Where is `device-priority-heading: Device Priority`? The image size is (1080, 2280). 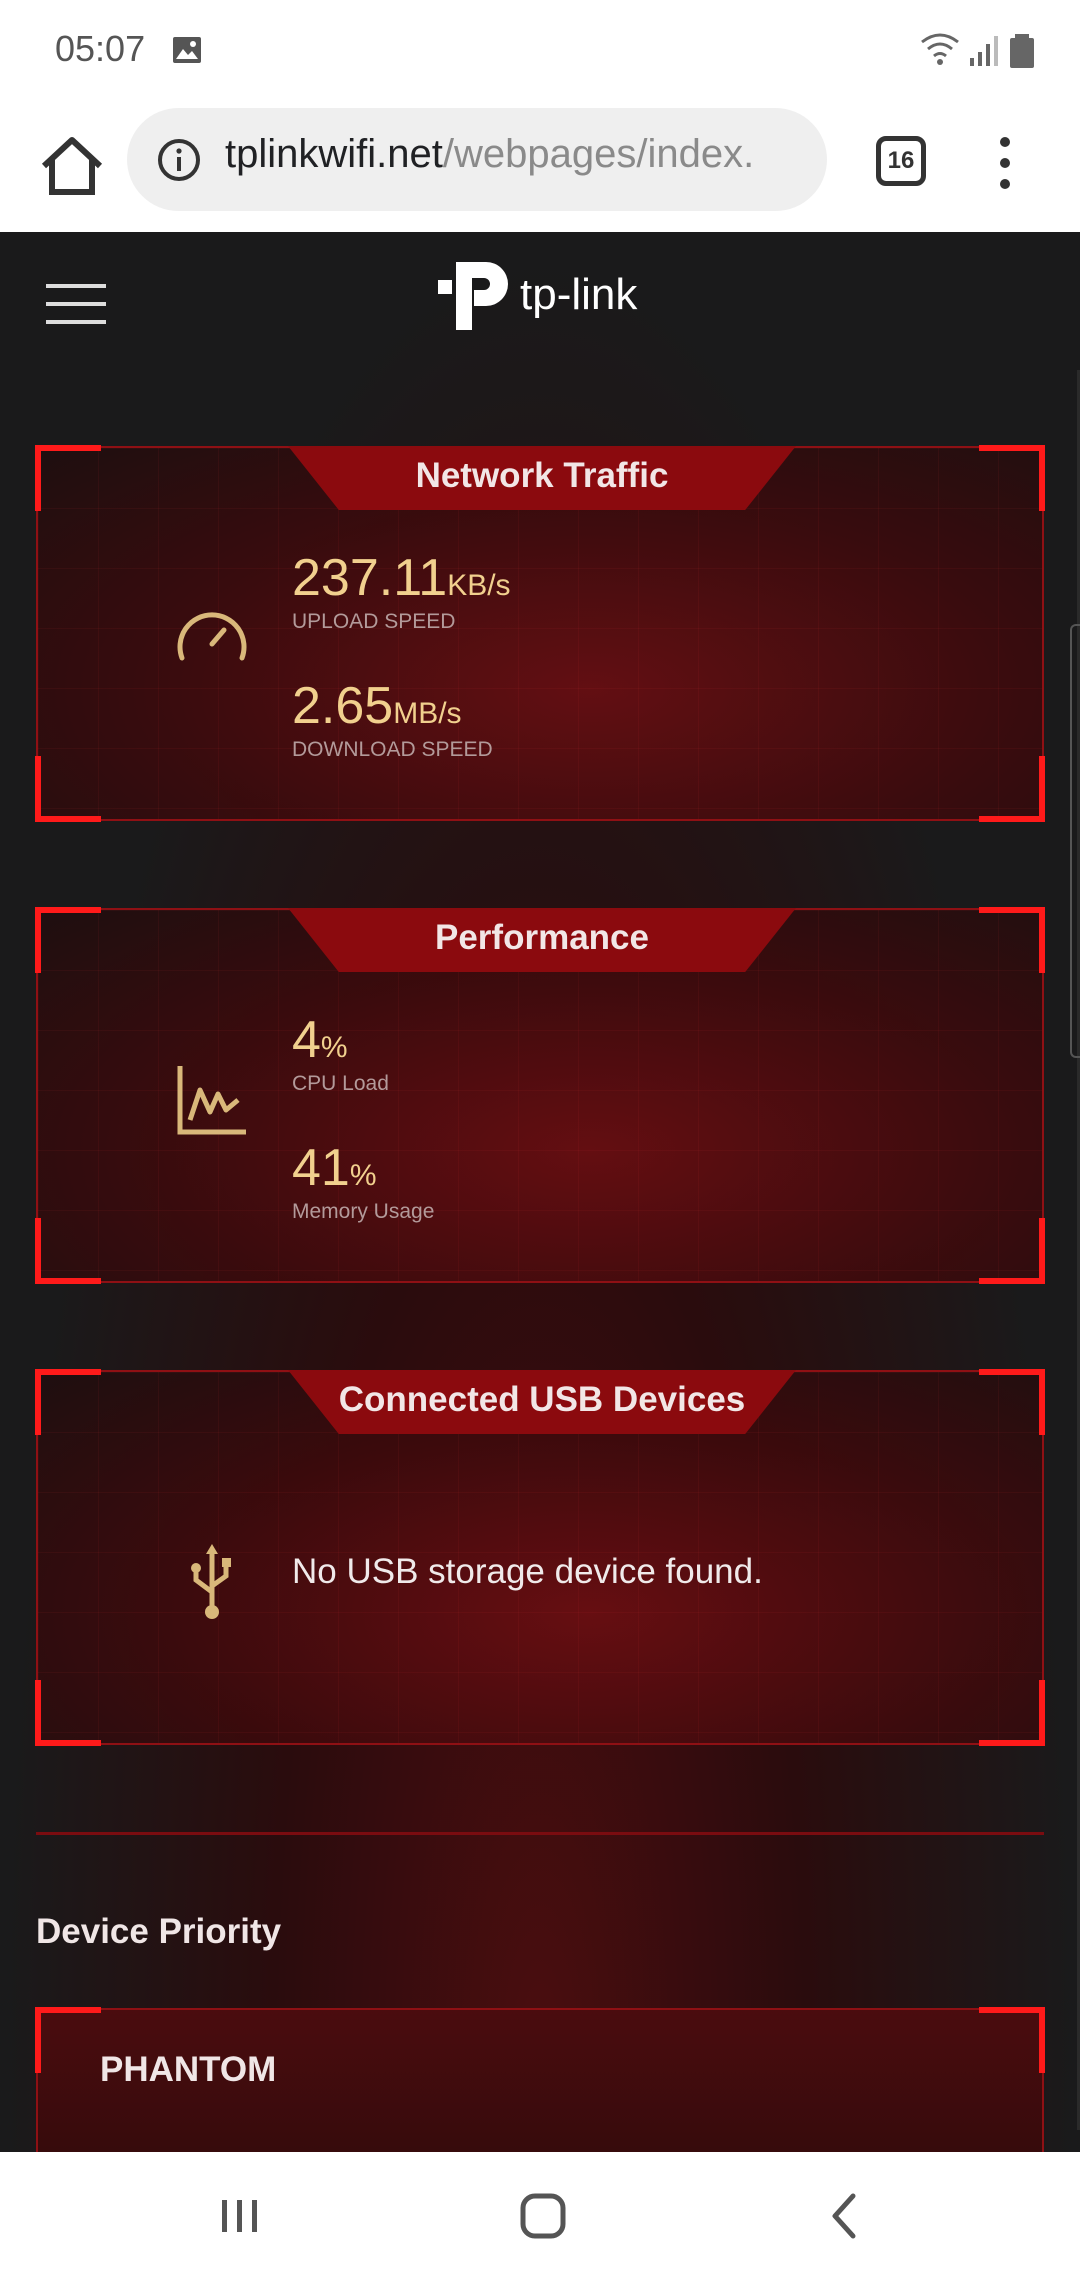
device-priority-heading: Device Priority is located at coordinates (159, 1931).